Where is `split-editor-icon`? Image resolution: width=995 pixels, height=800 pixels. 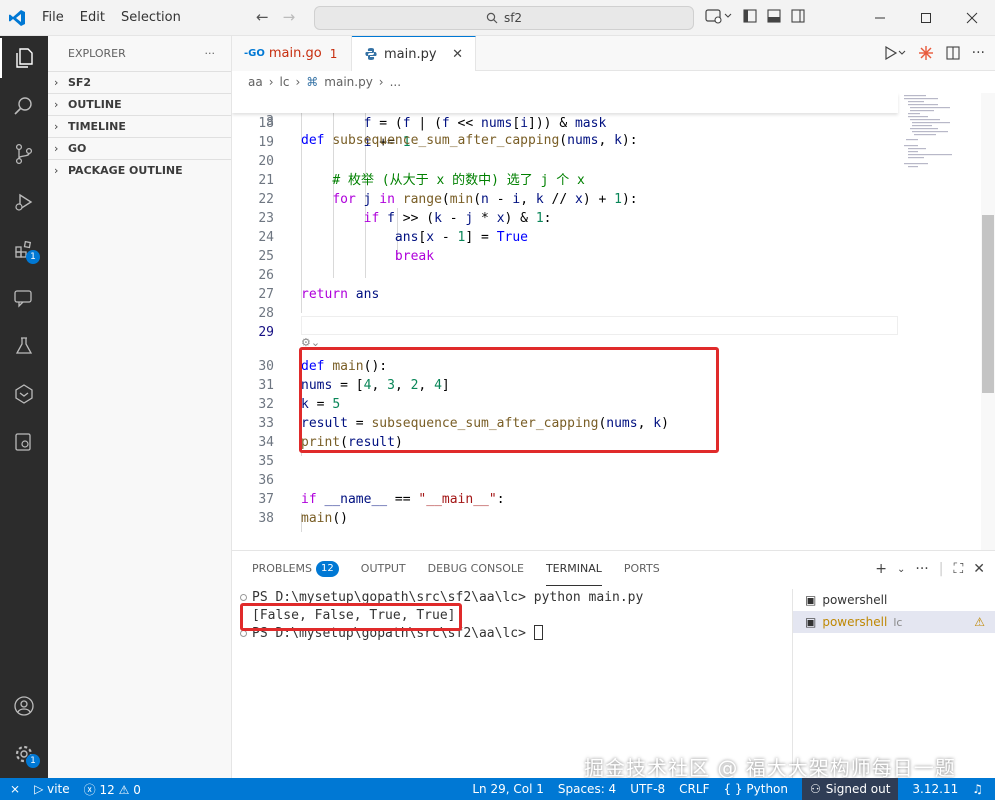 split-editor-icon is located at coordinates (953, 53).